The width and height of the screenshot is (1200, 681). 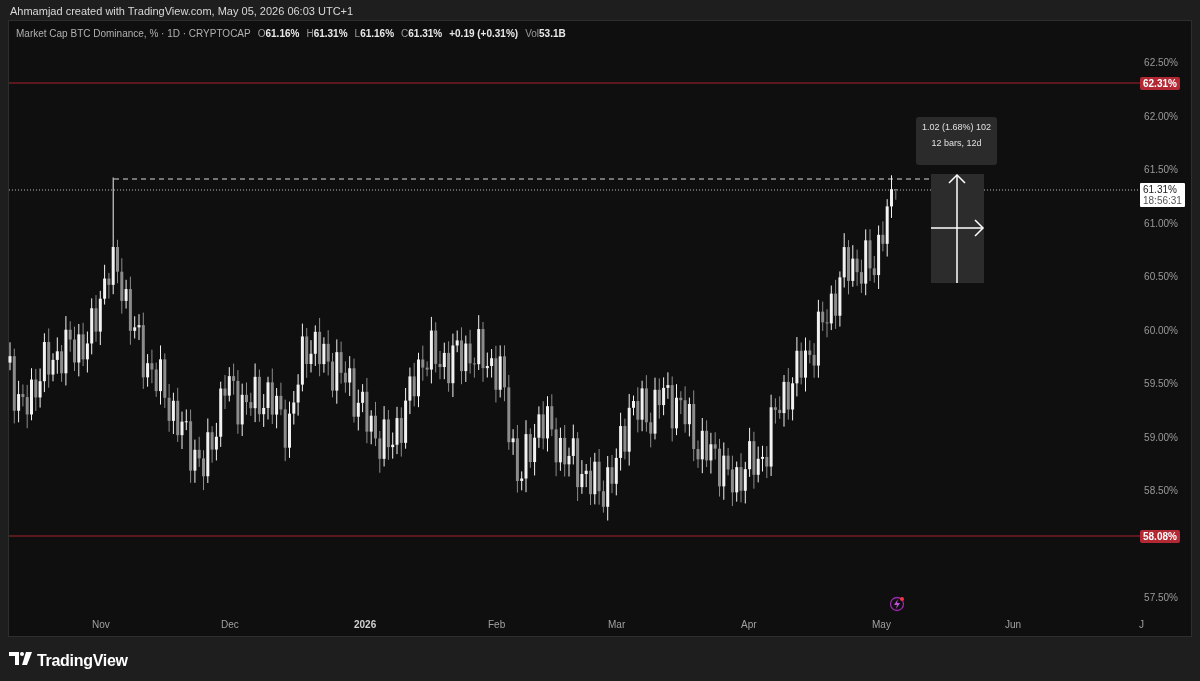 I want to click on level-price-label: 58.08%, so click(x=1160, y=536).